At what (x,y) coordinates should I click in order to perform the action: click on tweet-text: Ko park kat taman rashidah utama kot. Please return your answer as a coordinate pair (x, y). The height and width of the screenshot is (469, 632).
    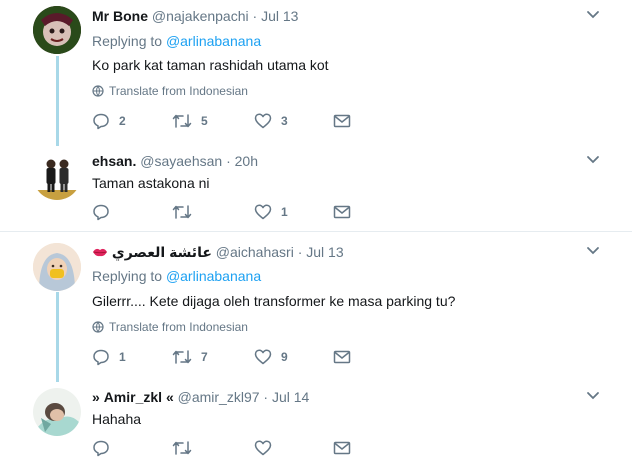
    Looking at the image, I should click on (210, 65).